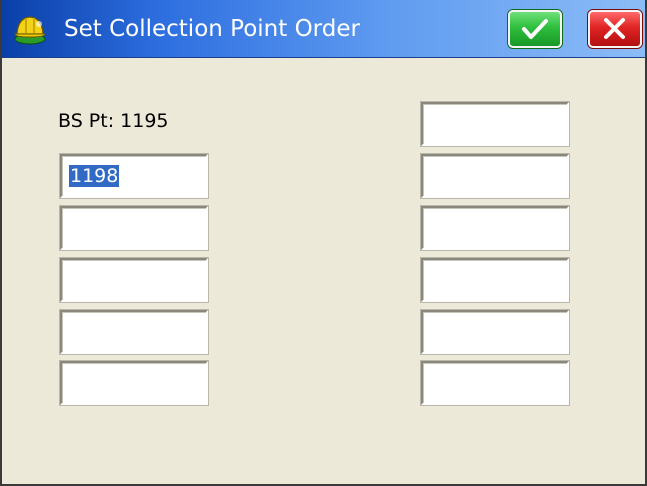  I want to click on field-value-selected: 1198, so click(94, 176).